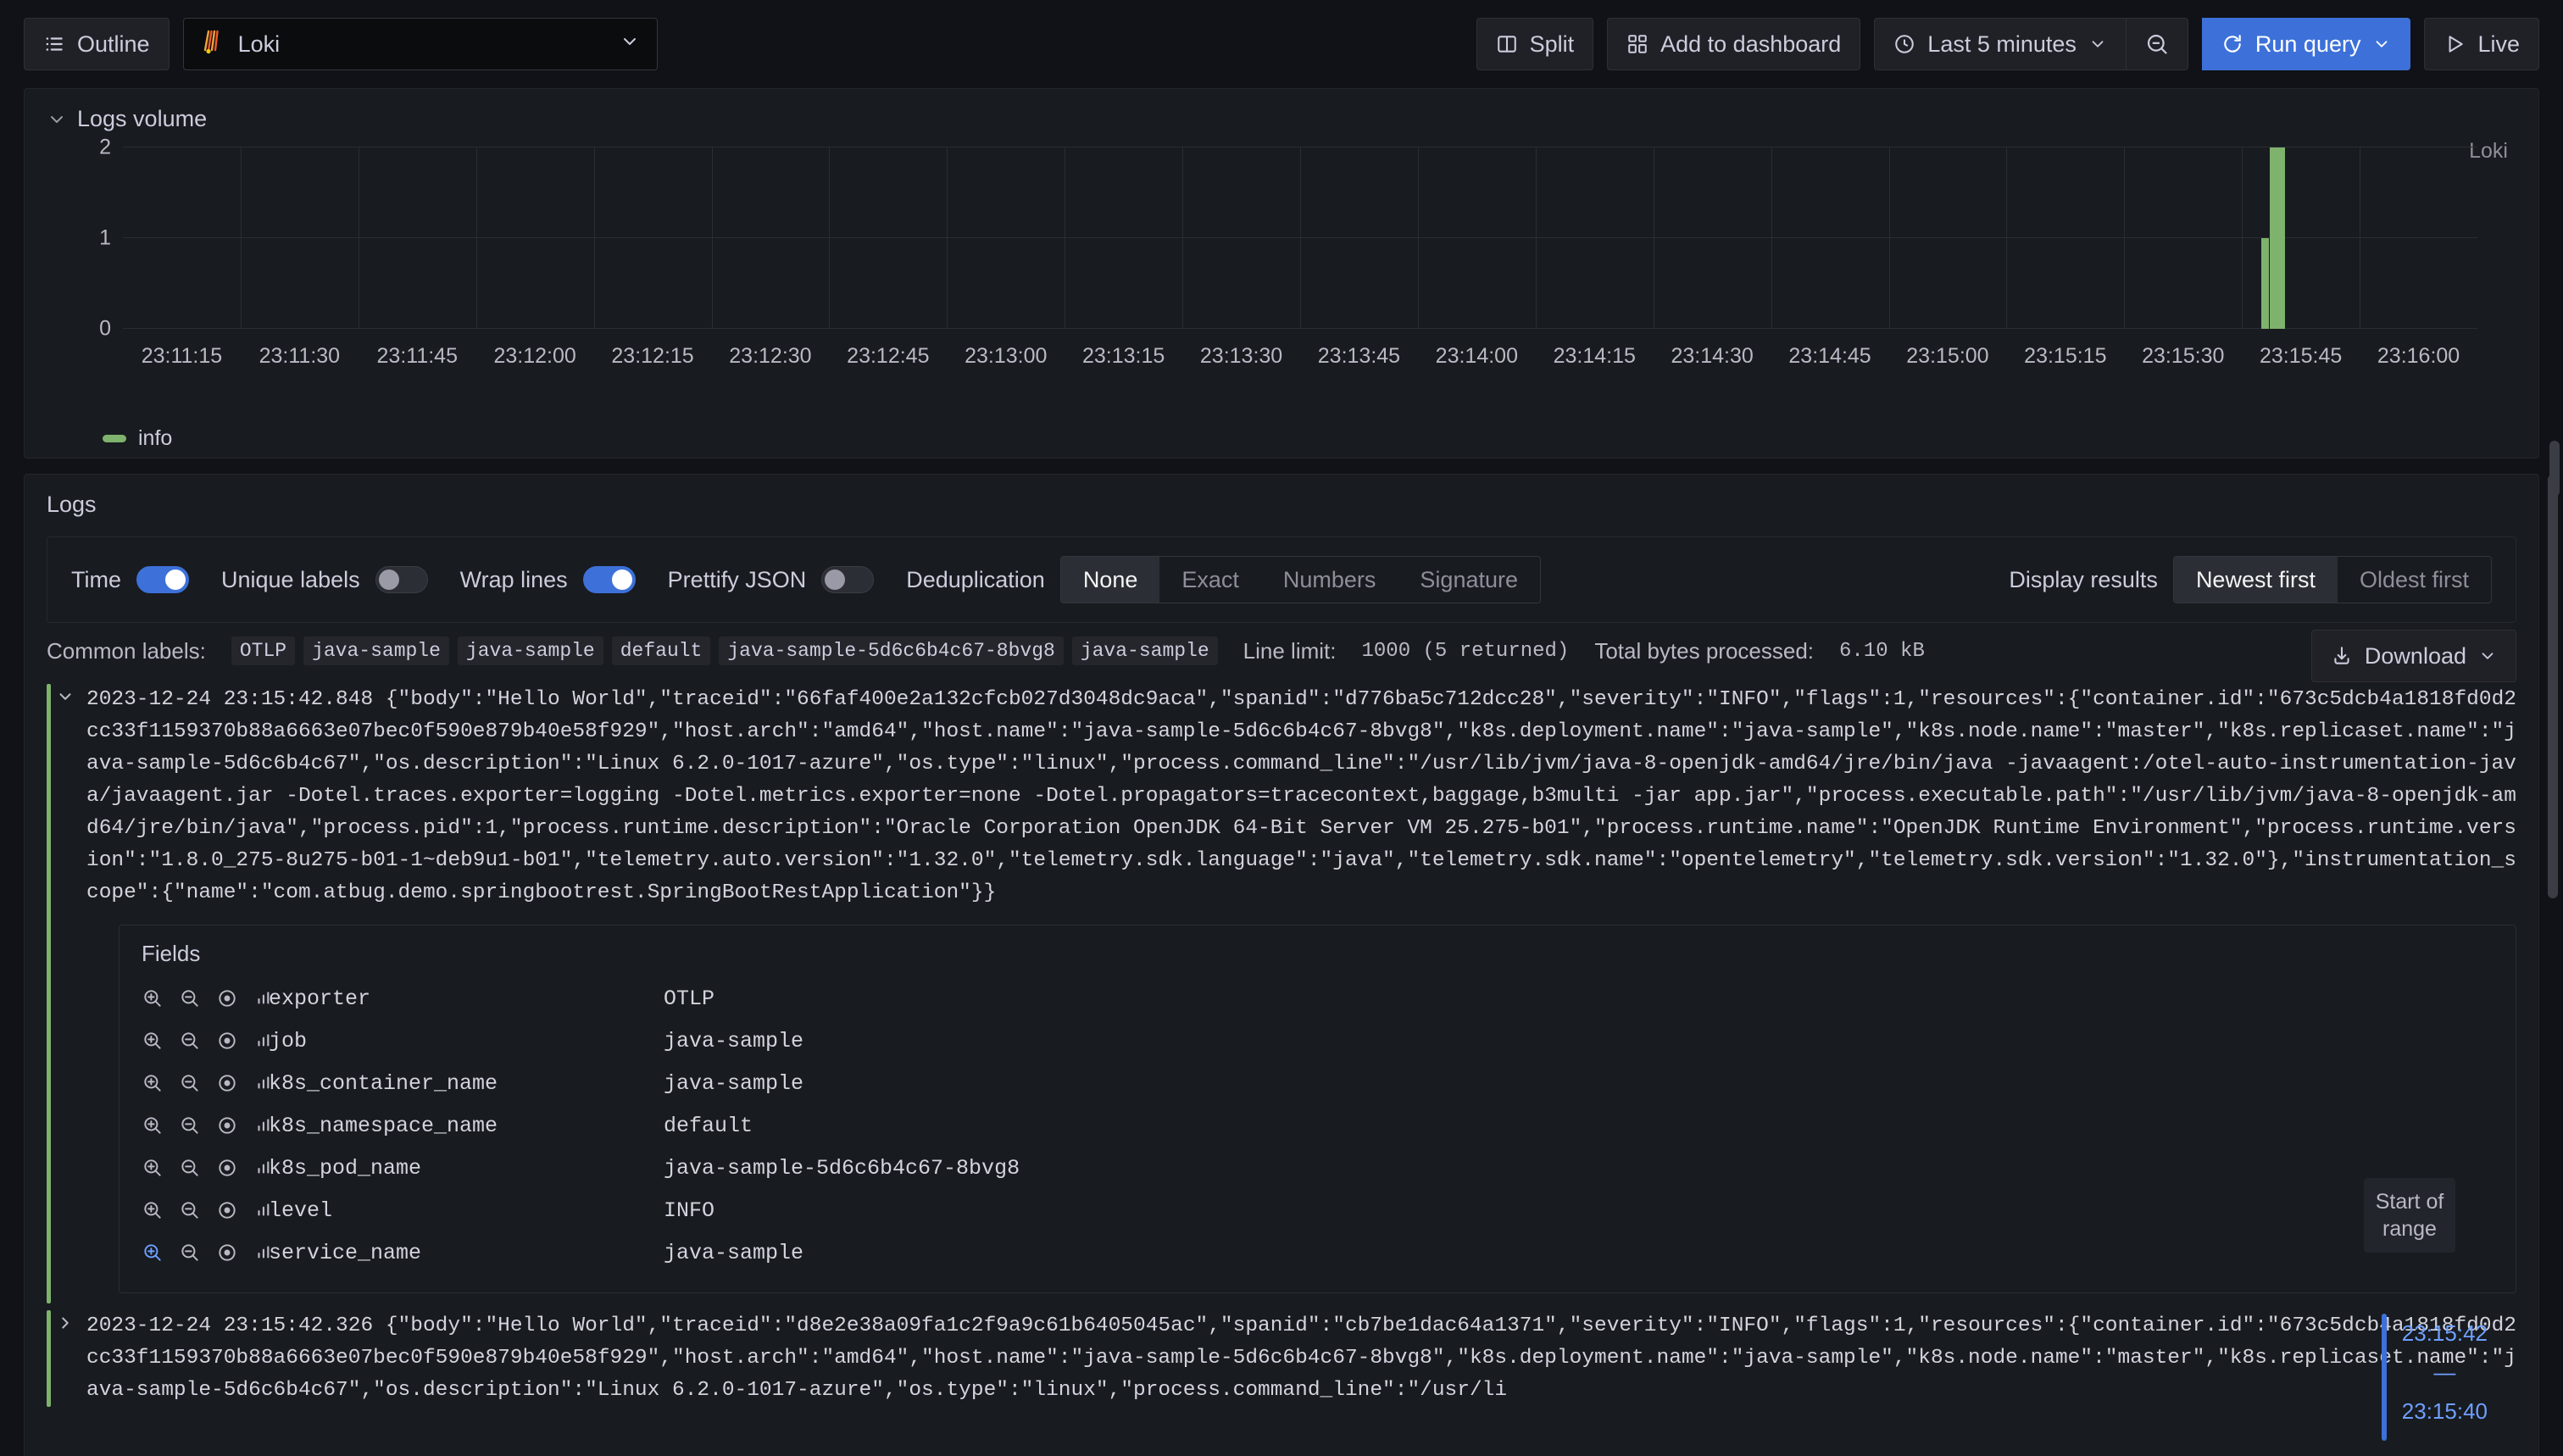  I want to click on common-label-chip: java-sample-5d6c6b4c67-8bvg8, so click(891, 650).